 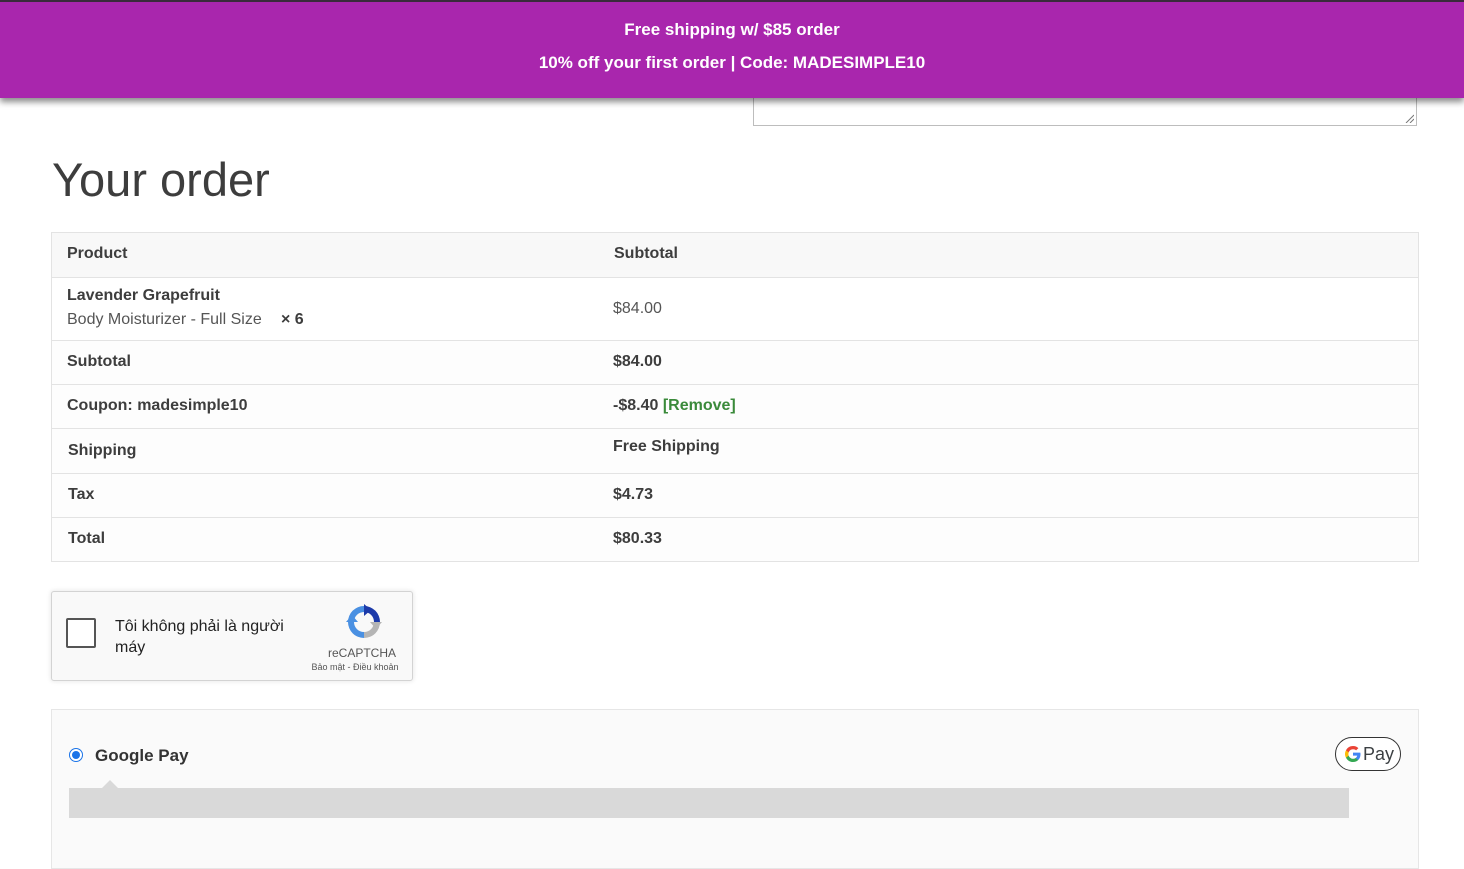 What do you see at coordinates (81, 633) in the screenshot?
I see `recaptcha-checkbox` at bounding box center [81, 633].